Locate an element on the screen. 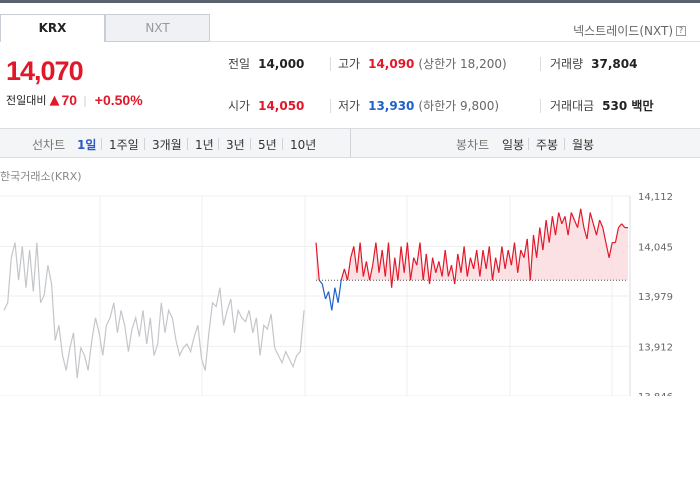 Image resolution: width=700 pixels, height=490 pixels. y-tick-label: 13,846 is located at coordinates (655, 394).